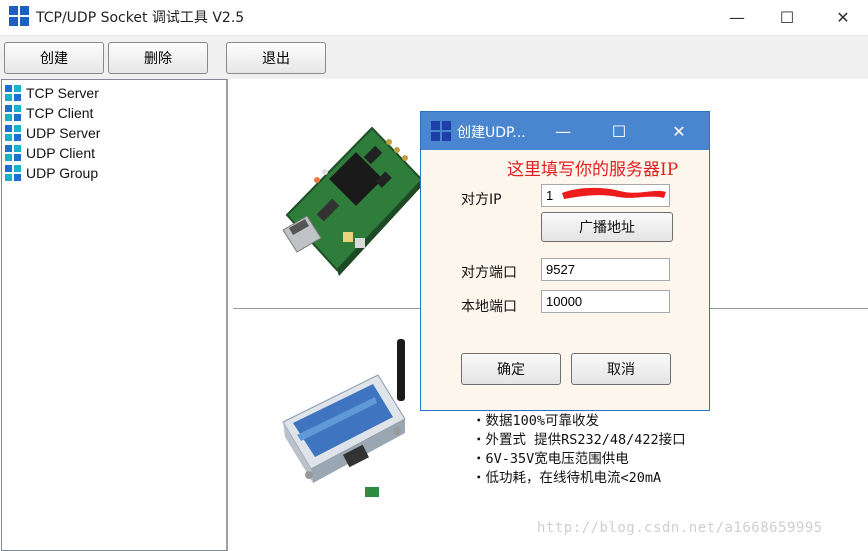  Describe the element at coordinates (536, 421) in the screenshot. I see `feature-item: ・数据100%可靠收发` at that location.